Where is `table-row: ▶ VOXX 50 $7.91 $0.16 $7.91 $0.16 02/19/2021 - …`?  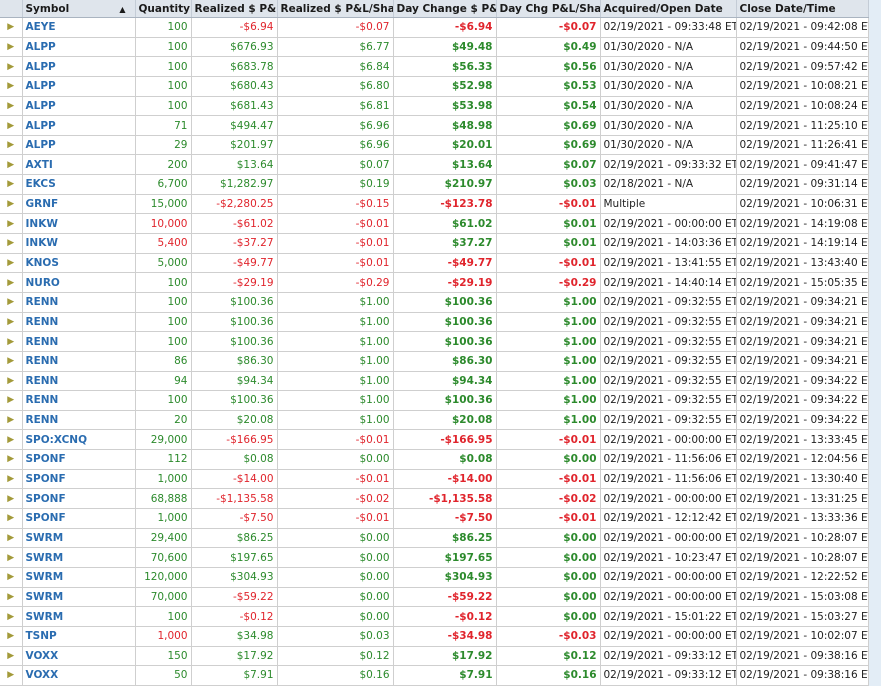
table-row: ▶ VOXX 50 $7.91 $0.16 $7.91 $0.16 02/19/2021 - … is located at coordinates (434, 675).